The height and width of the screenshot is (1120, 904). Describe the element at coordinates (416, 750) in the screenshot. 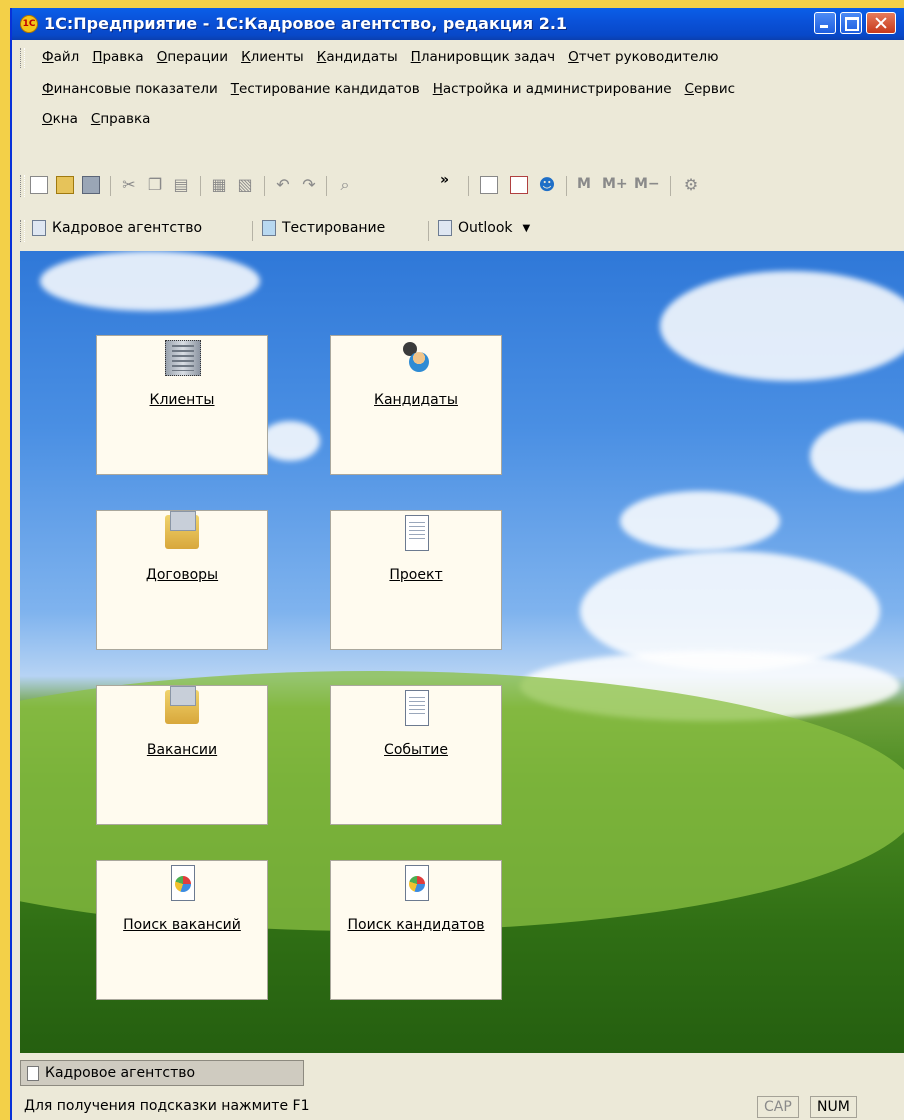

I see `tile-label: Событие` at that location.